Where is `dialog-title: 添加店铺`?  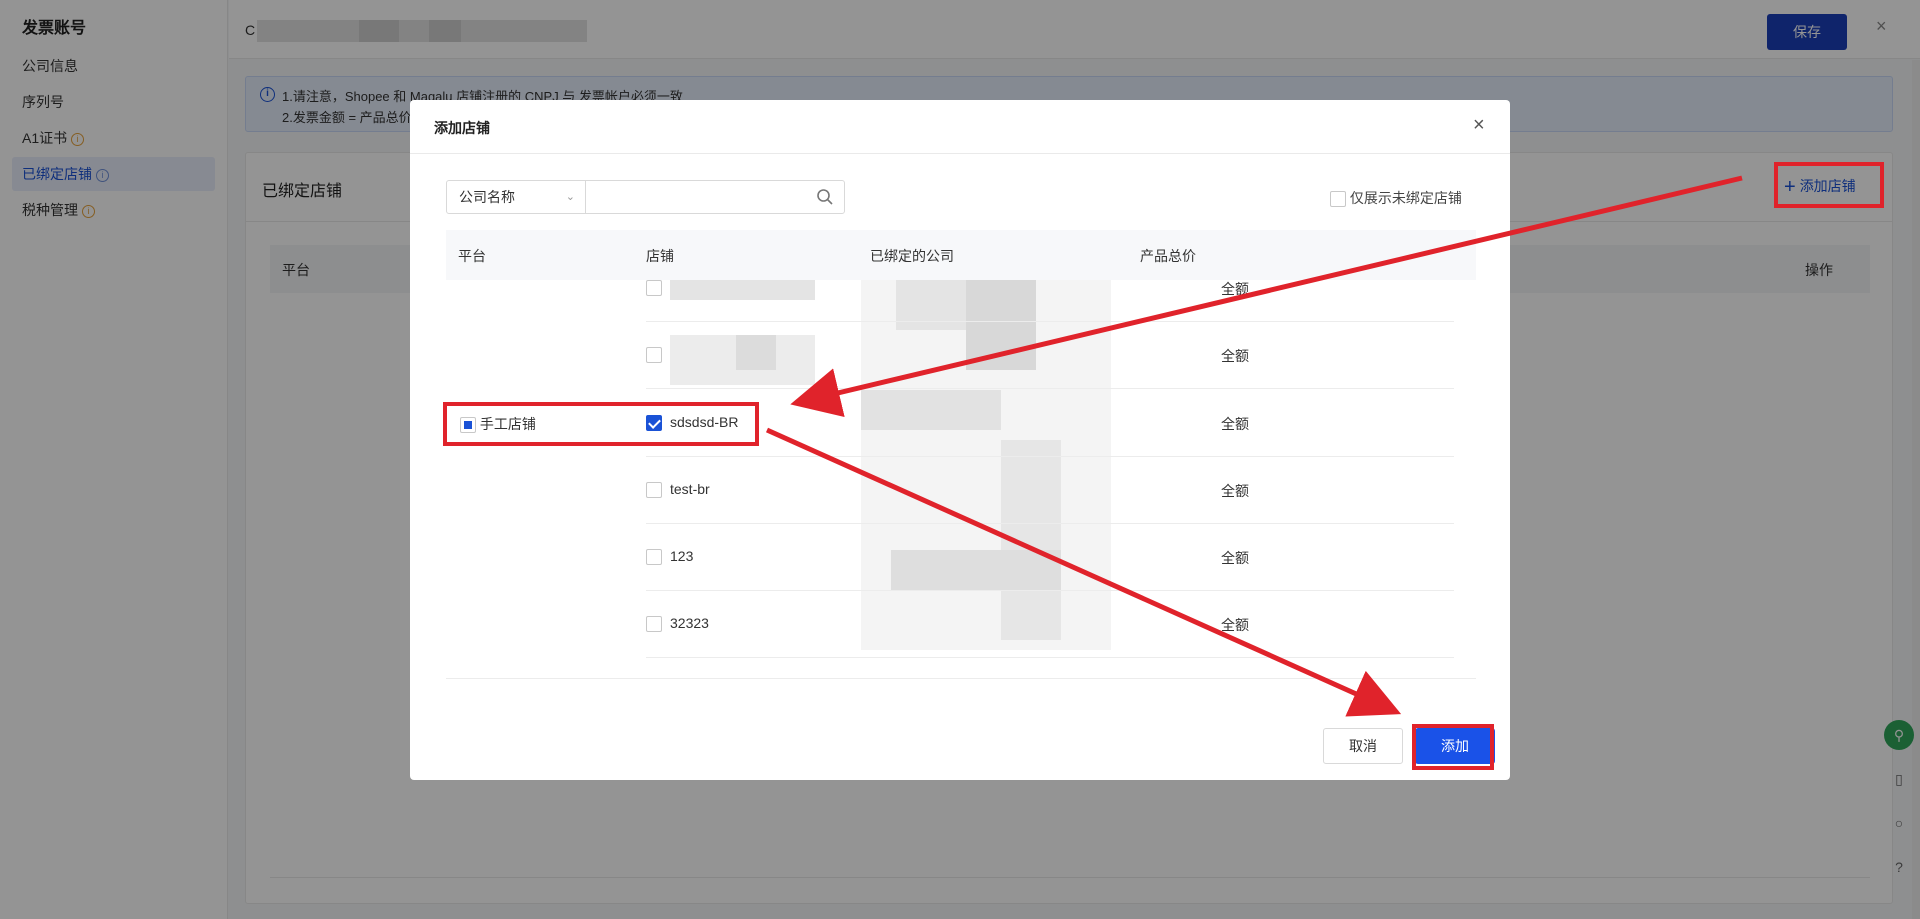 dialog-title: 添加店铺 is located at coordinates (462, 128).